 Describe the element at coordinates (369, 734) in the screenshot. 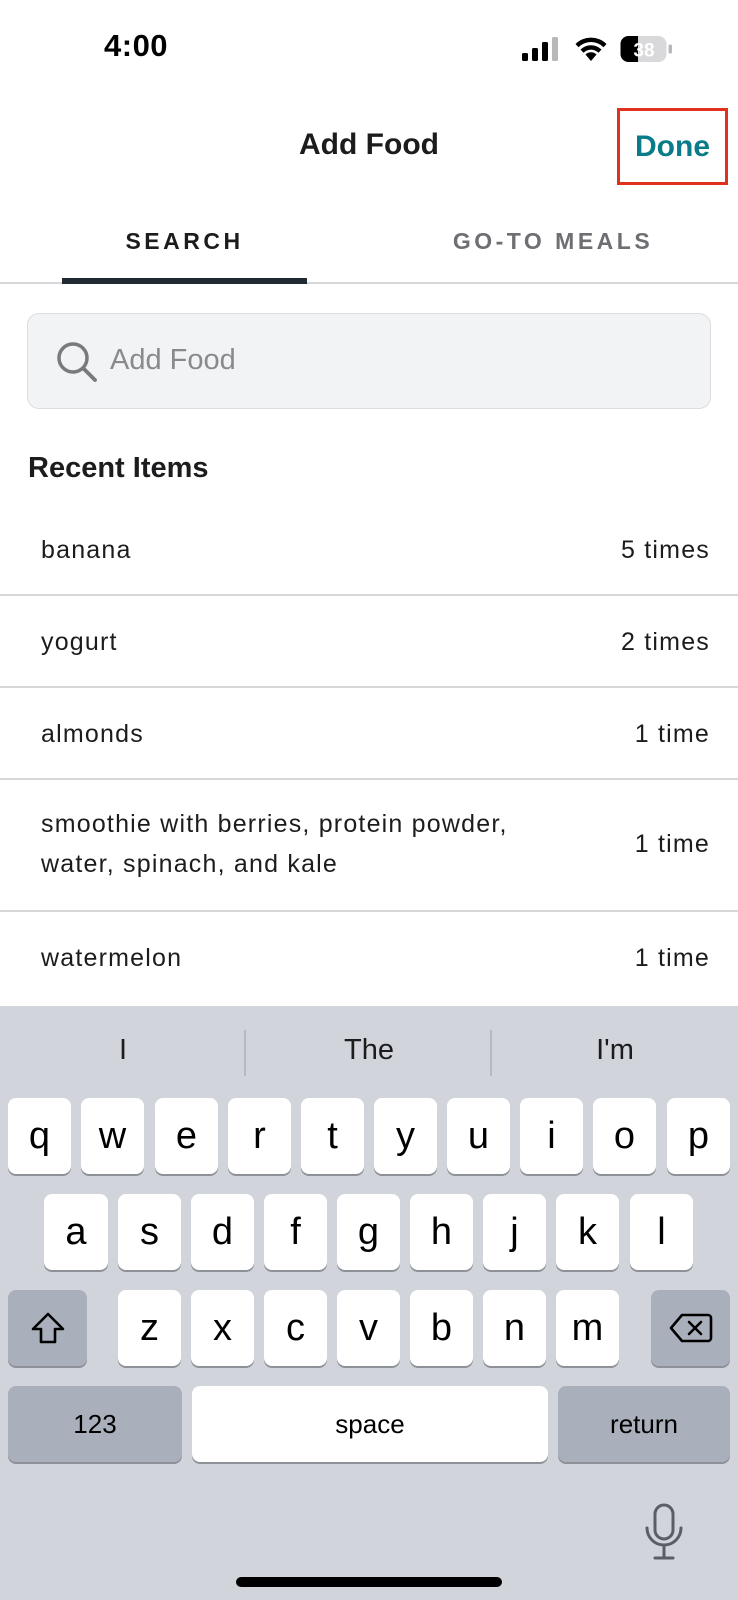

I see `list-item: almonds 1 time` at that location.